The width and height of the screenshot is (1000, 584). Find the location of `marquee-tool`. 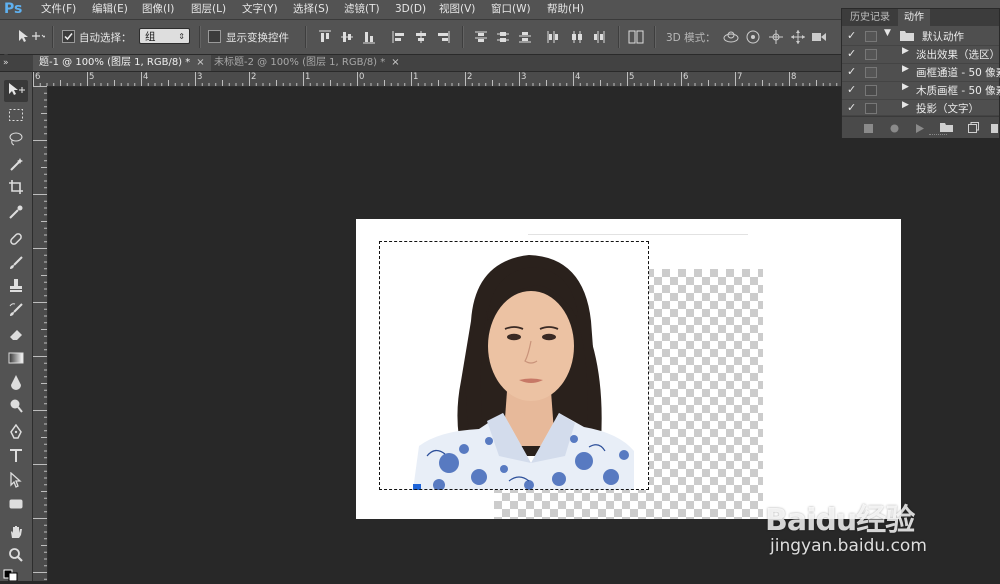

marquee-tool is located at coordinates (16, 116).